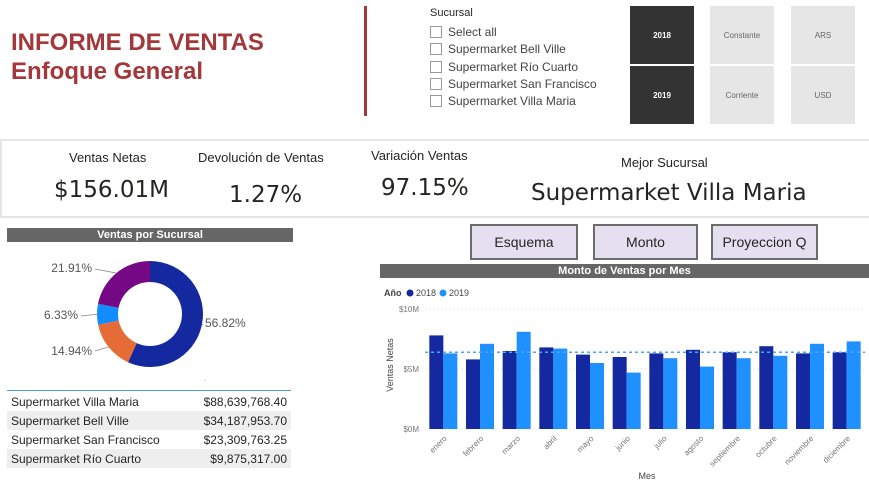 The width and height of the screenshot is (869, 486). Describe the element at coordinates (742, 35) in the screenshot. I see `constante-button: Constante` at that location.